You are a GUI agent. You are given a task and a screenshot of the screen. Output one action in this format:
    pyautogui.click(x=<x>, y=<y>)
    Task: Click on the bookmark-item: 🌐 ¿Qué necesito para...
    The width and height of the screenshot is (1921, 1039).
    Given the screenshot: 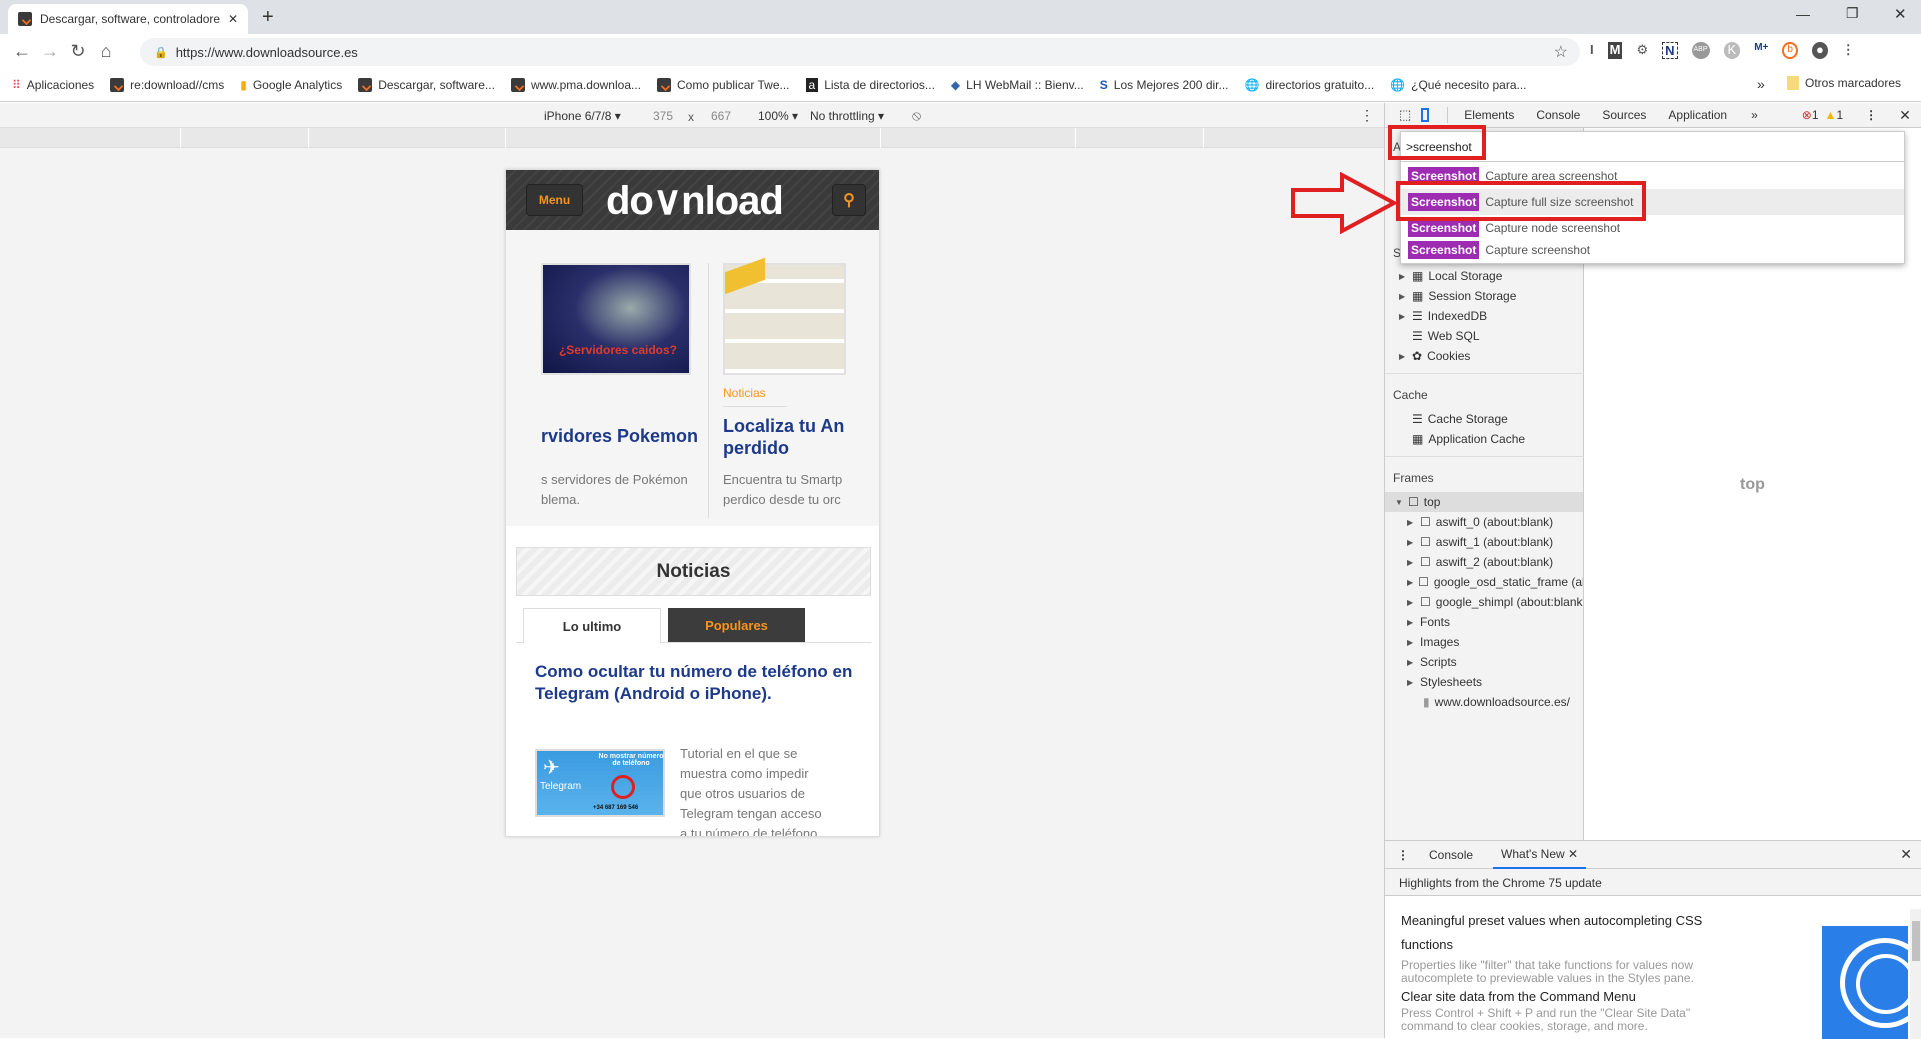 What is the action you would take?
    pyautogui.click(x=1458, y=85)
    